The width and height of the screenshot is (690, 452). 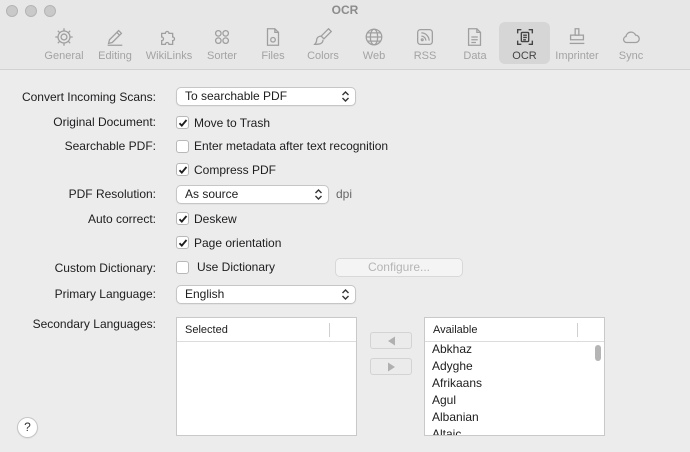 I want to click on globe-icon, so click(x=374, y=37).